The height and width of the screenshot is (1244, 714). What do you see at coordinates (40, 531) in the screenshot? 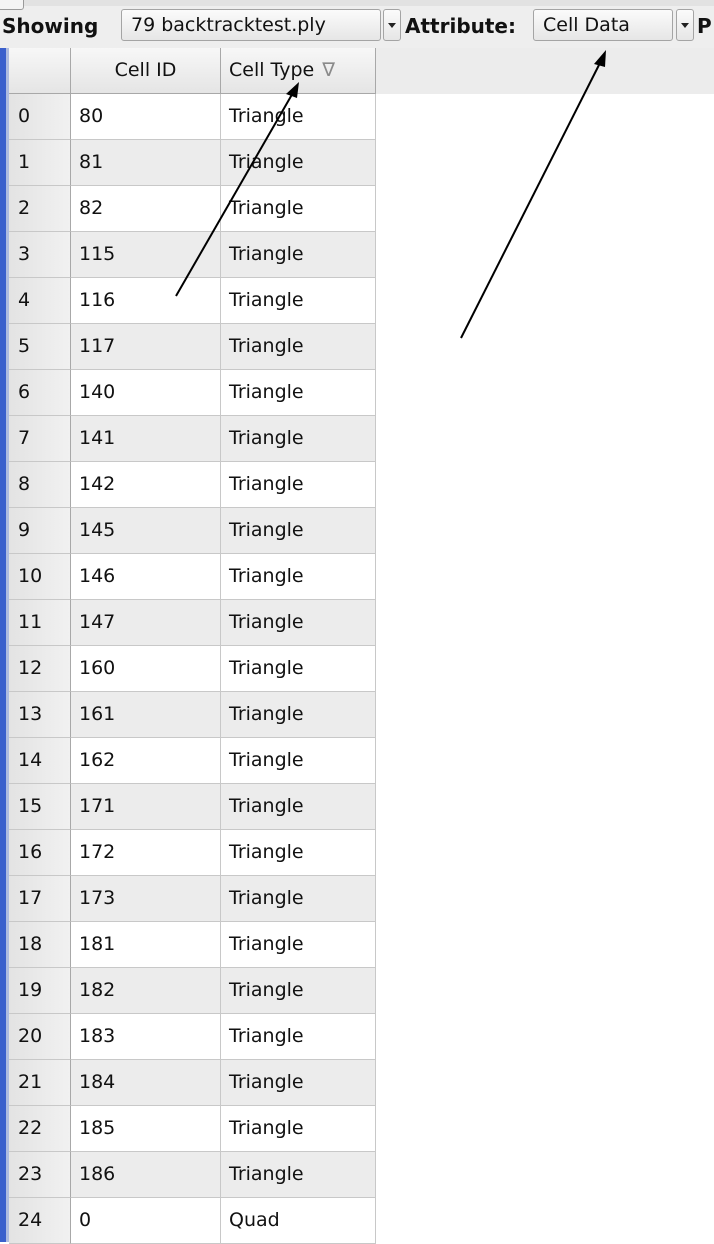
I see `row-index: 9` at bounding box center [40, 531].